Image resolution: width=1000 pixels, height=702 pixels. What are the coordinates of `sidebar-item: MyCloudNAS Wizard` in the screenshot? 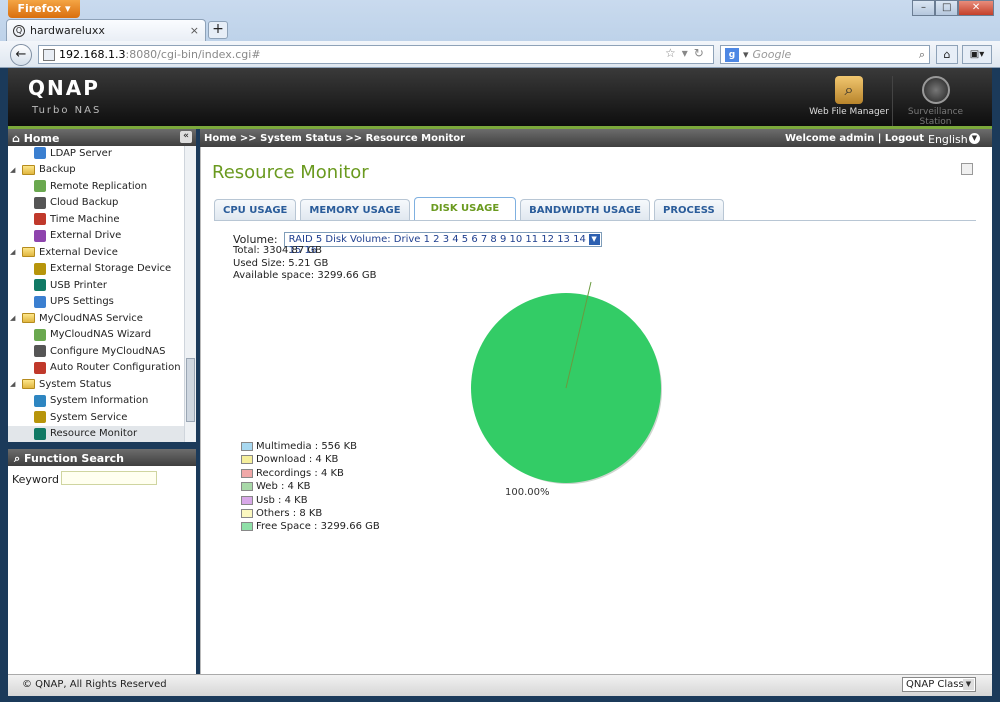 It's located at (96, 335).